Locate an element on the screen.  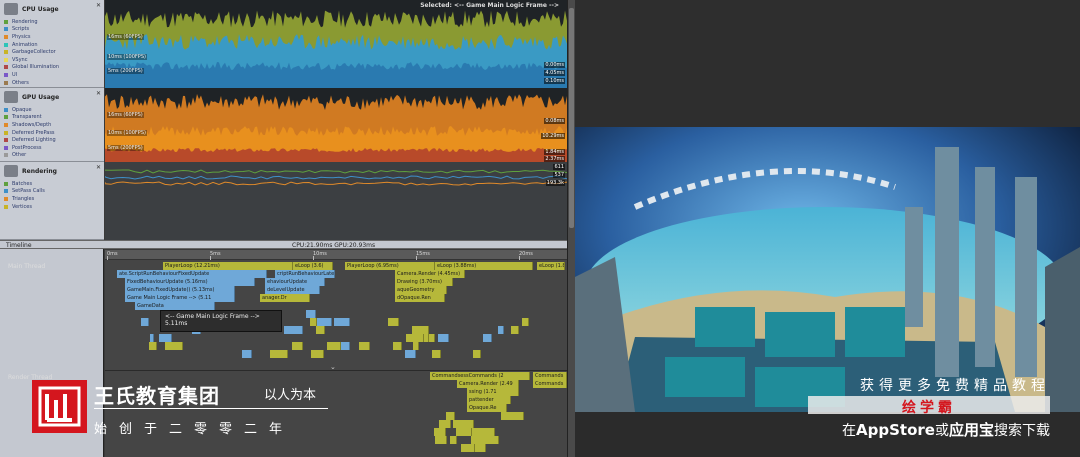
timeline-sample-block: PlayerLoop (12.21ms) is located at coordinates (228, 266).